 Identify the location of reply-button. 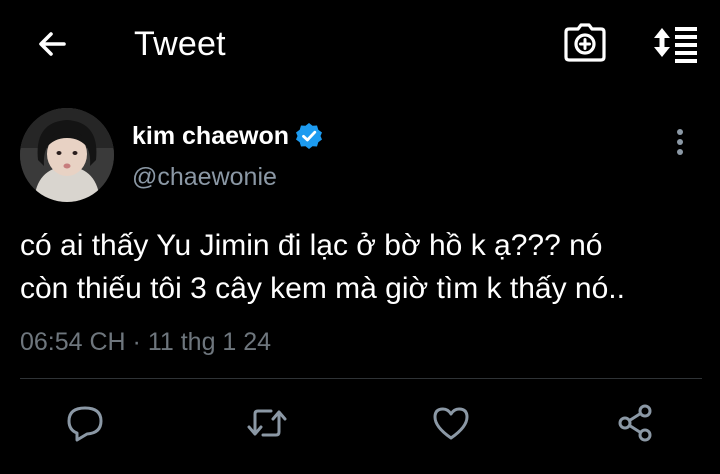
(85, 423).